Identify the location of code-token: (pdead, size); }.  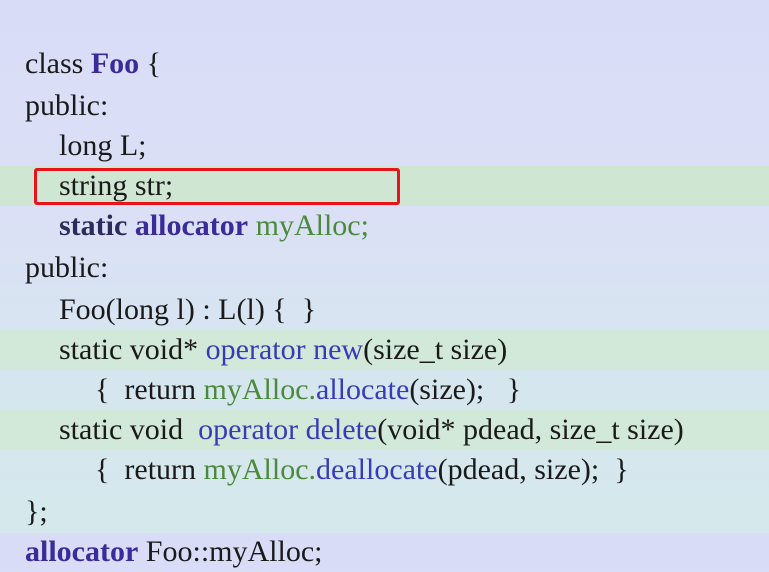
(533, 469).